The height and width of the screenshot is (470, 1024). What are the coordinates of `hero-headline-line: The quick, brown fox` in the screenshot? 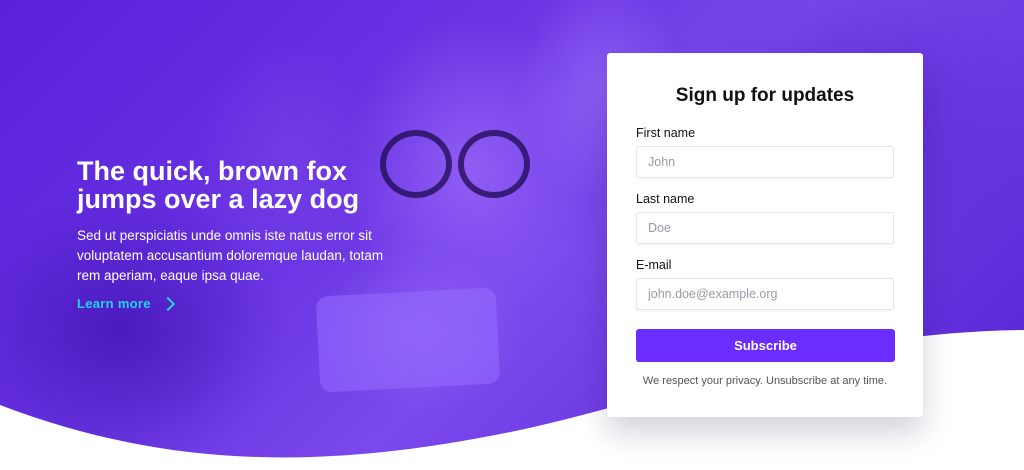 It's located at (212, 171).